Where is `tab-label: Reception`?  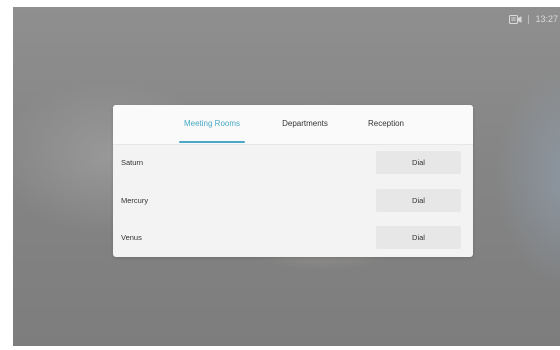 tab-label: Reception is located at coordinates (386, 123).